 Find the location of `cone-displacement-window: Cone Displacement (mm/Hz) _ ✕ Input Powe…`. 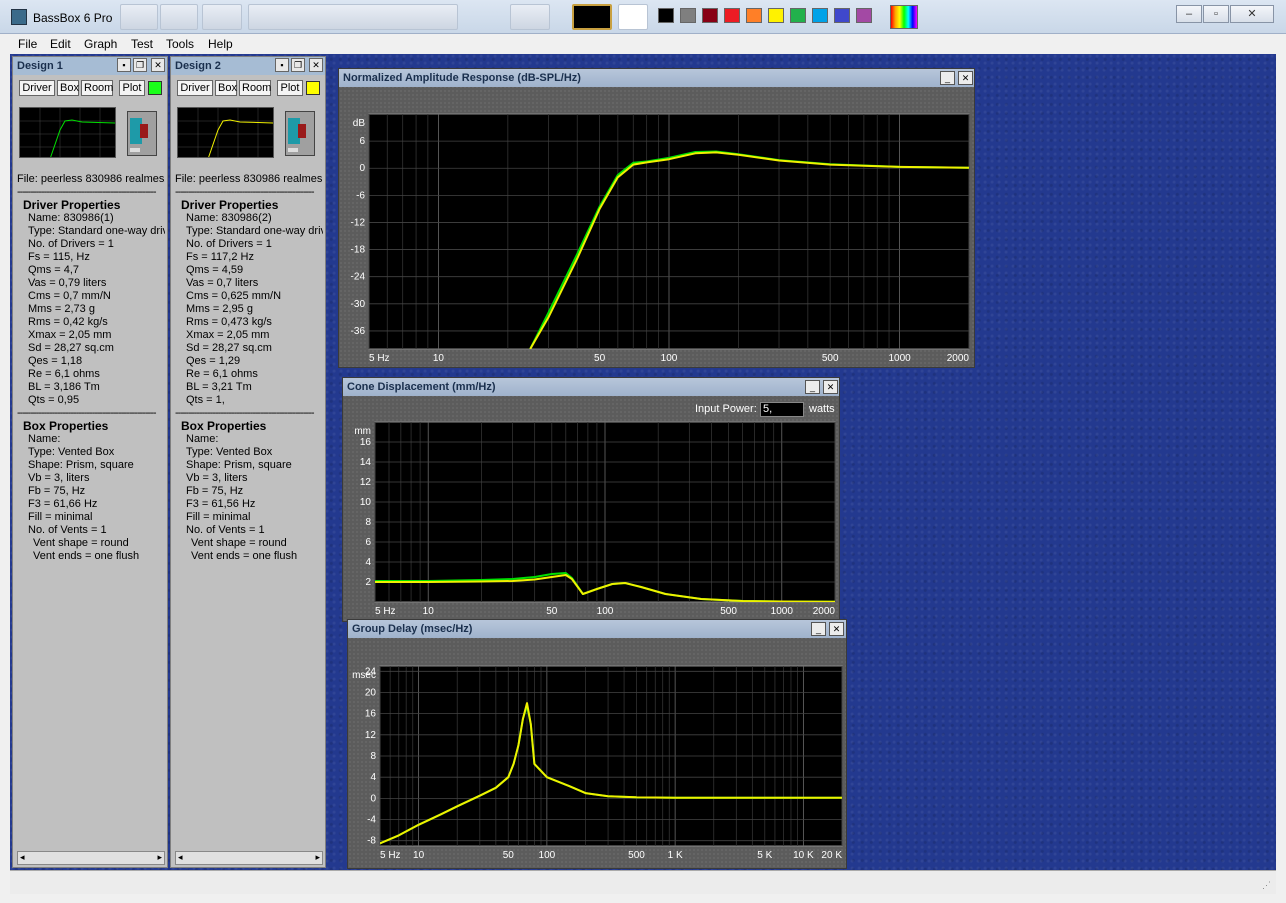

cone-displacement-window: Cone Displacement (mm/Hz) _ ✕ Input Powe… is located at coordinates (591, 499).